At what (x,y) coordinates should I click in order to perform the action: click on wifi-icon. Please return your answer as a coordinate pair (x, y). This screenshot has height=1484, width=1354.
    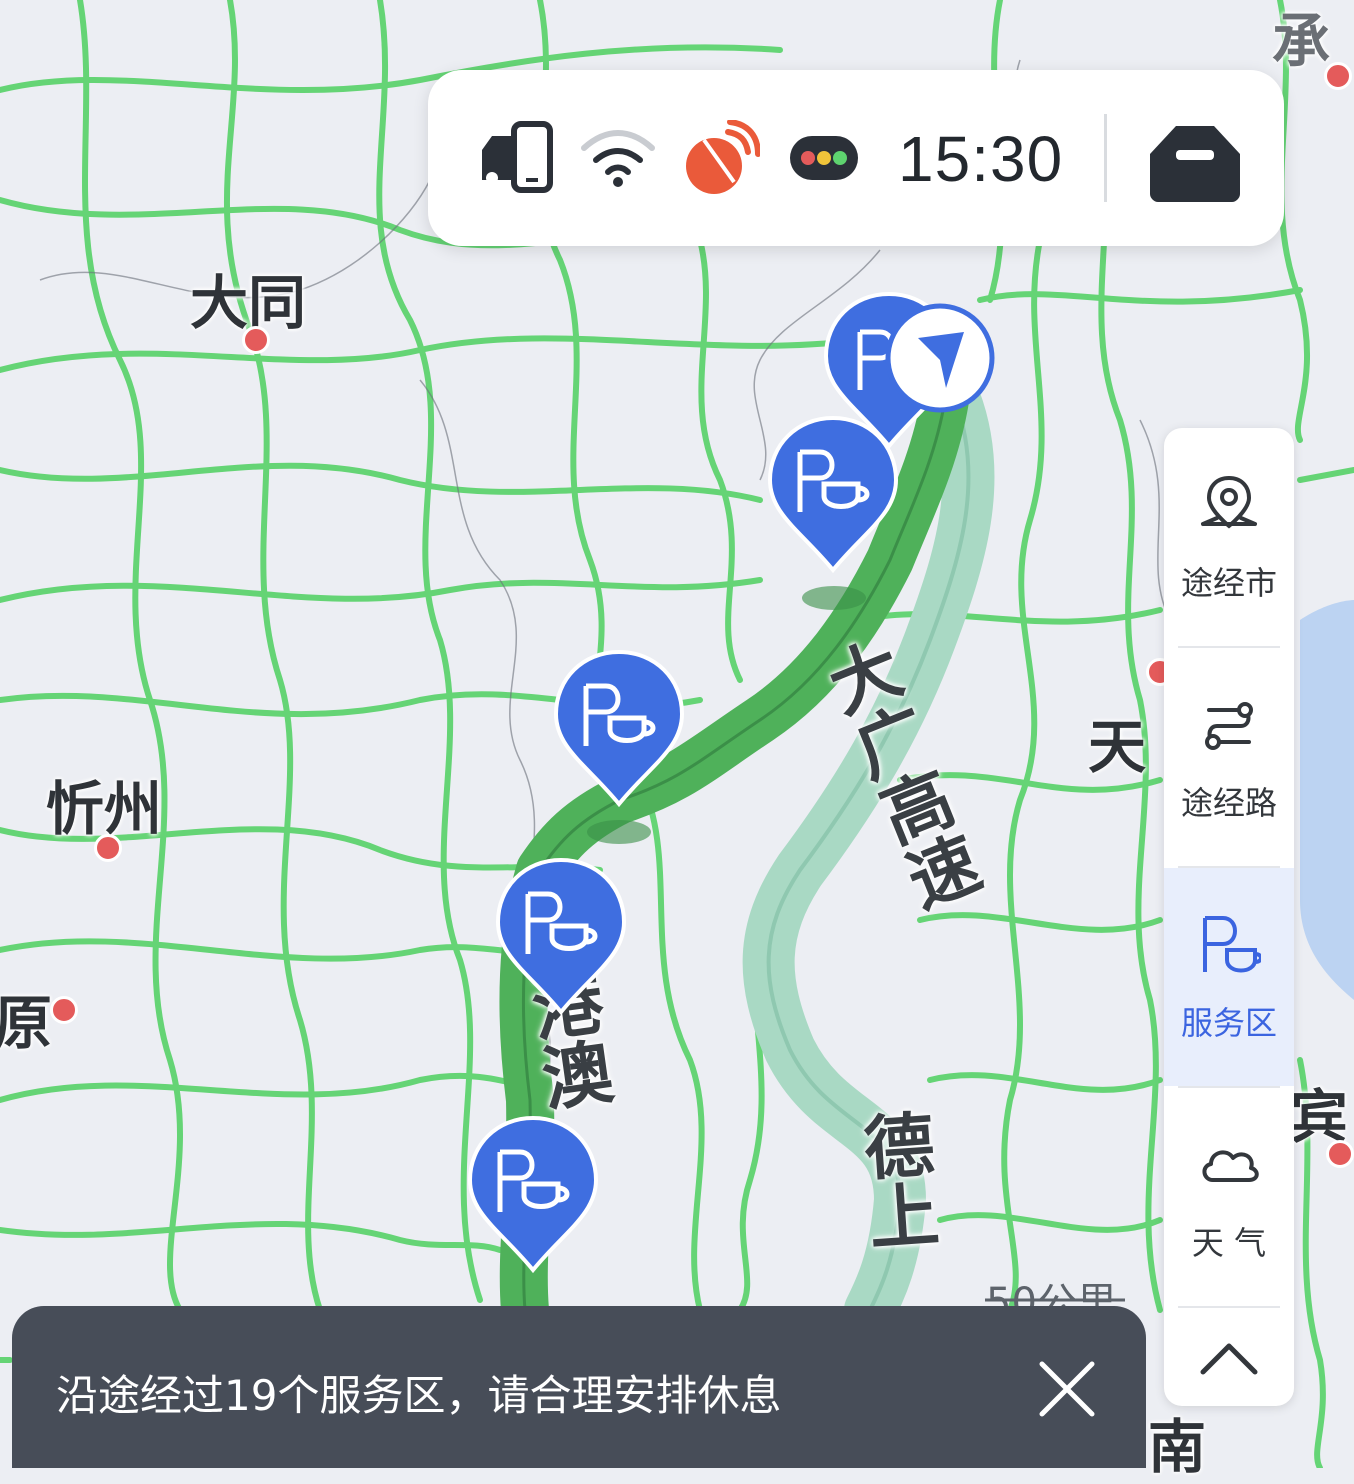
    Looking at the image, I should click on (618, 159).